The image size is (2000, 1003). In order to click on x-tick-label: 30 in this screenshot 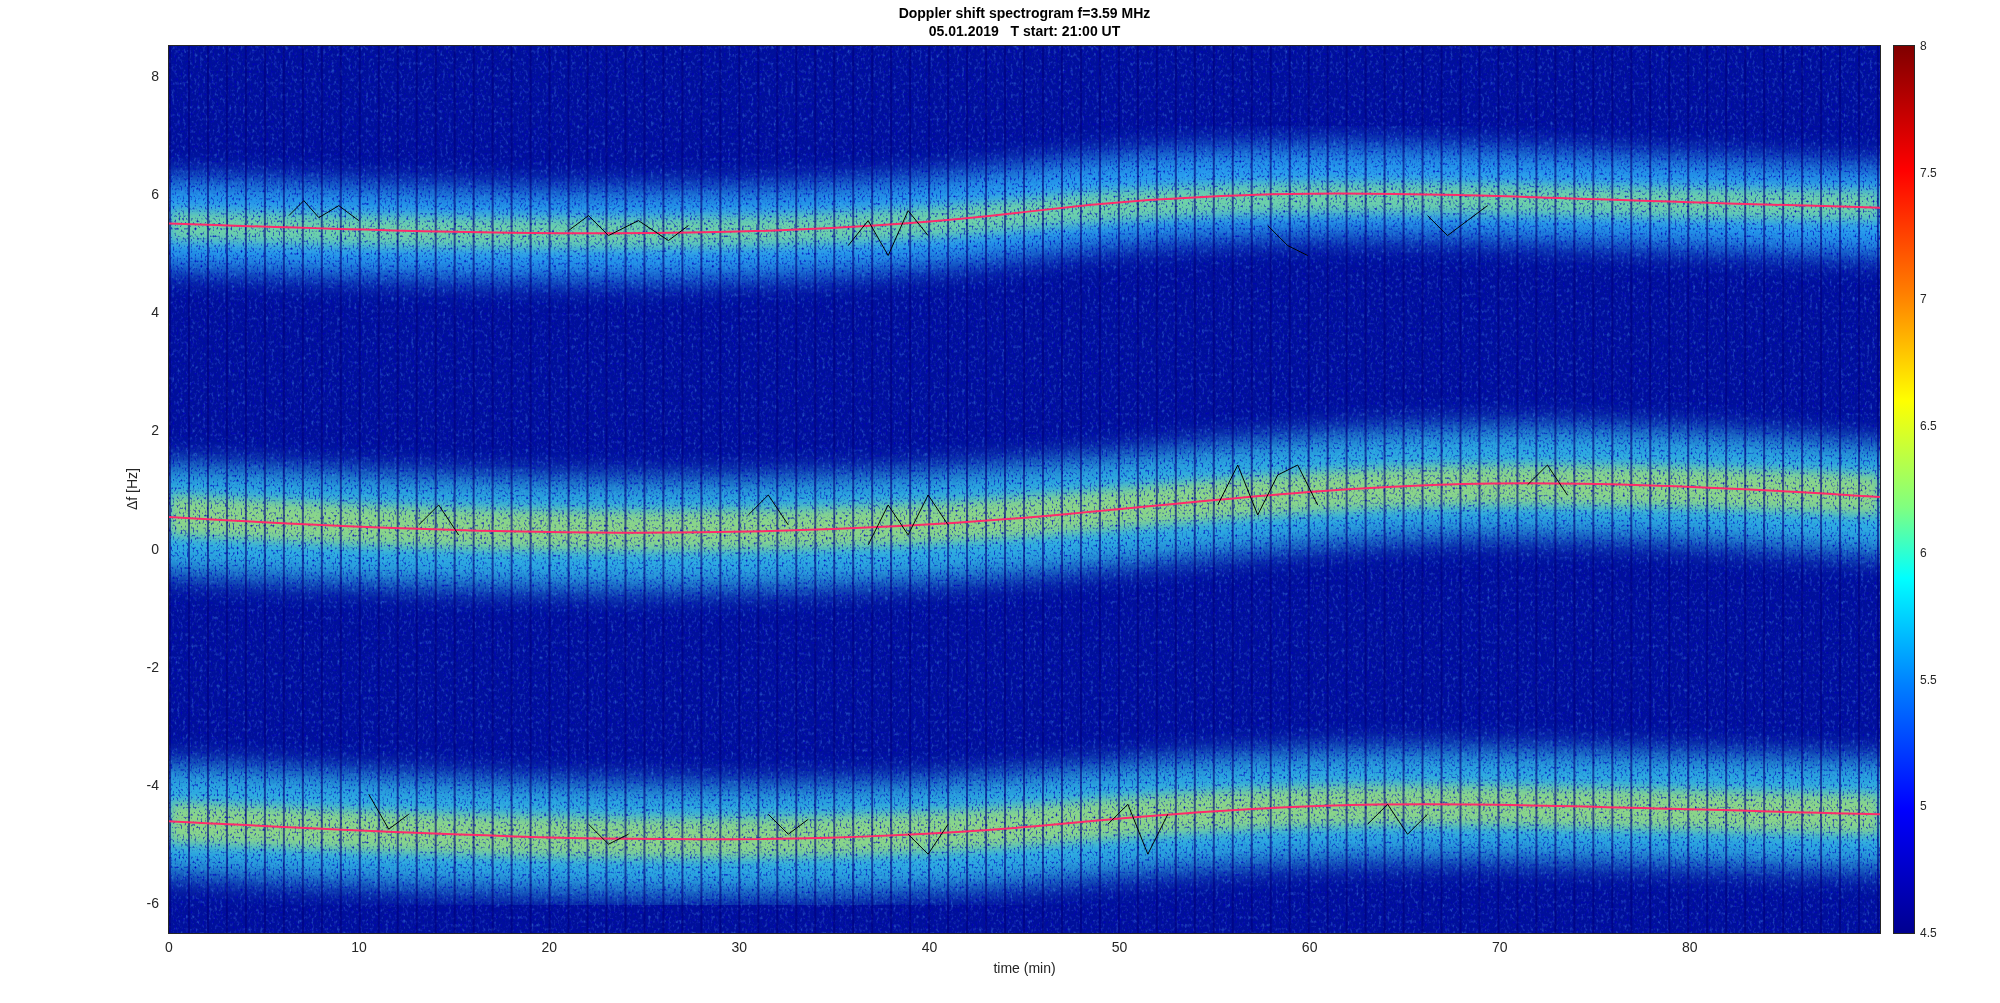, I will do `click(739, 947)`.